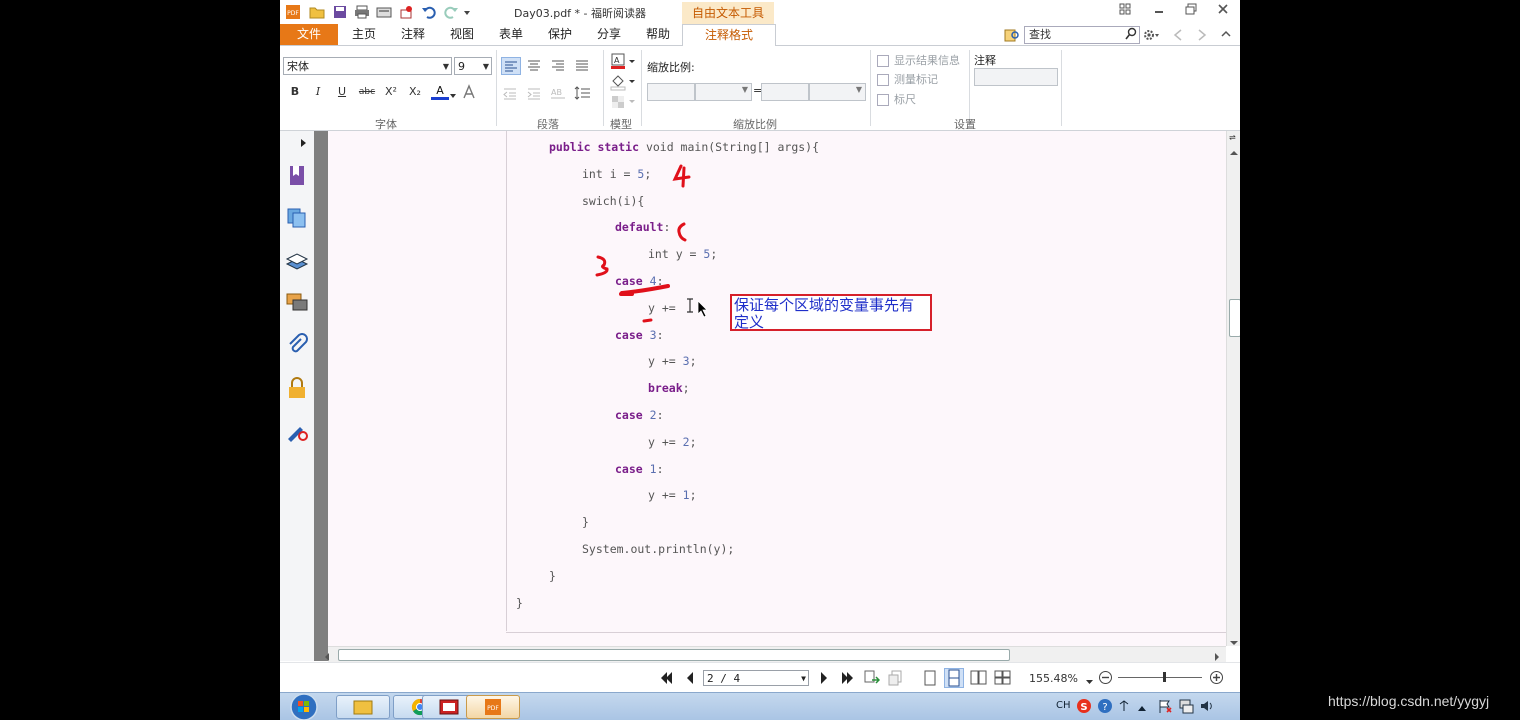 The image size is (1520, 720). I want to click on comment-input, so click(1016, 77).